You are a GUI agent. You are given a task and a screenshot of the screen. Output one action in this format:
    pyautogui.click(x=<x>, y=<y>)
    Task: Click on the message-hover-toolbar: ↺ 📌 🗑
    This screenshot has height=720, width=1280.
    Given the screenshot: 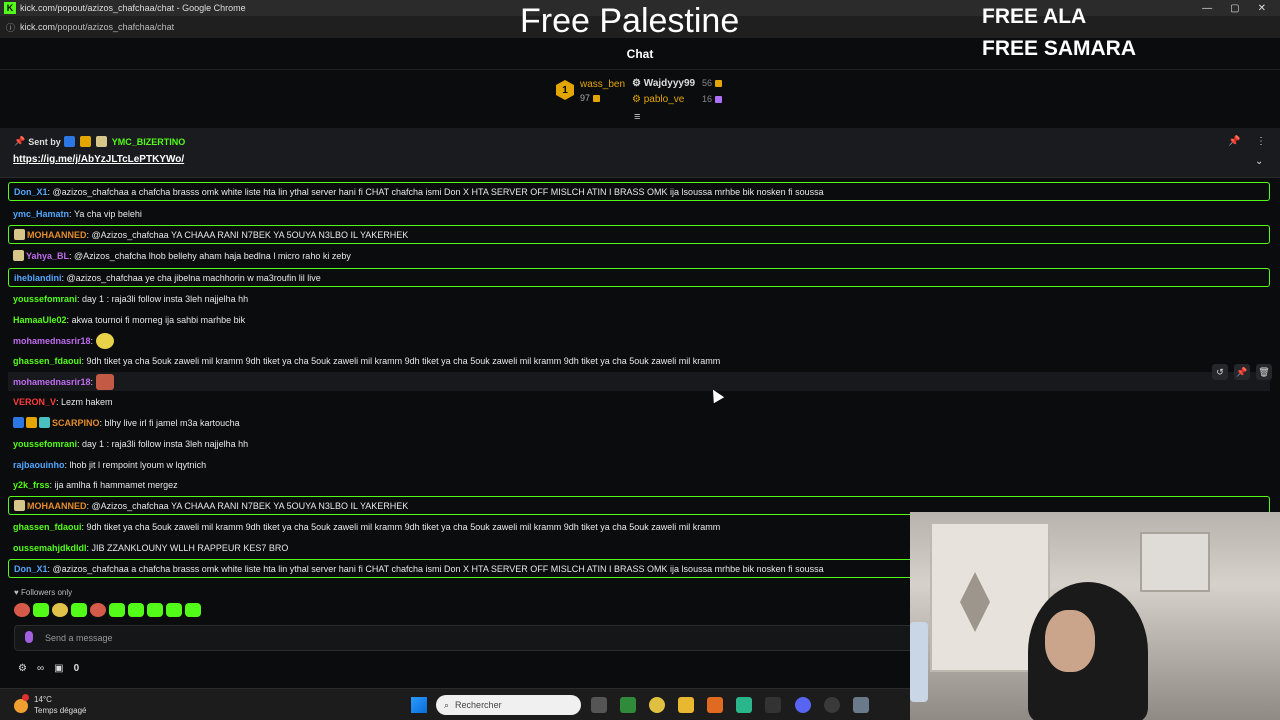 What is the action you would take?
    pyautogui.click(x=1242, y=372)
    